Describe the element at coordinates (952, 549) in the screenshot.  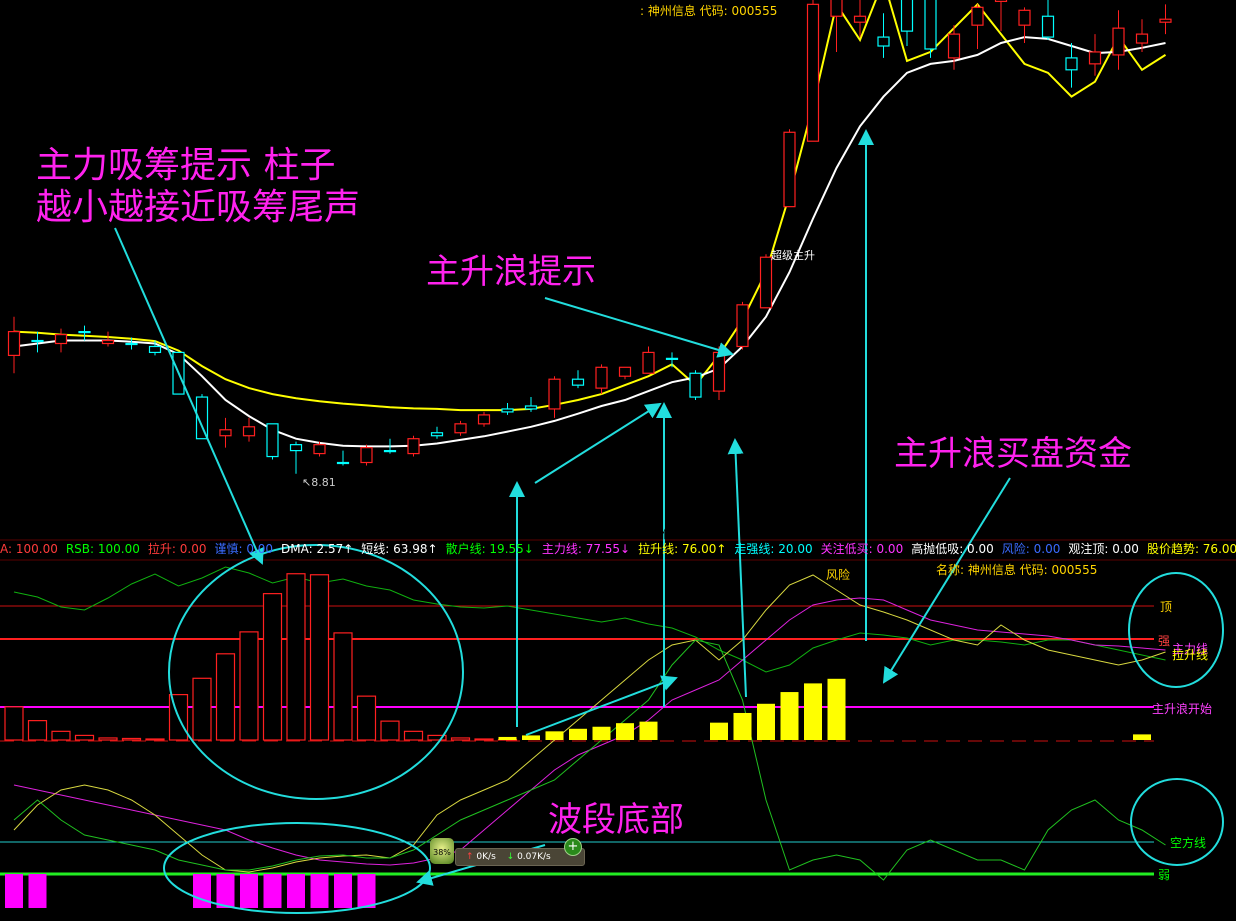
I see `indicator-item: 高抛低吸: 0.00` at that location.